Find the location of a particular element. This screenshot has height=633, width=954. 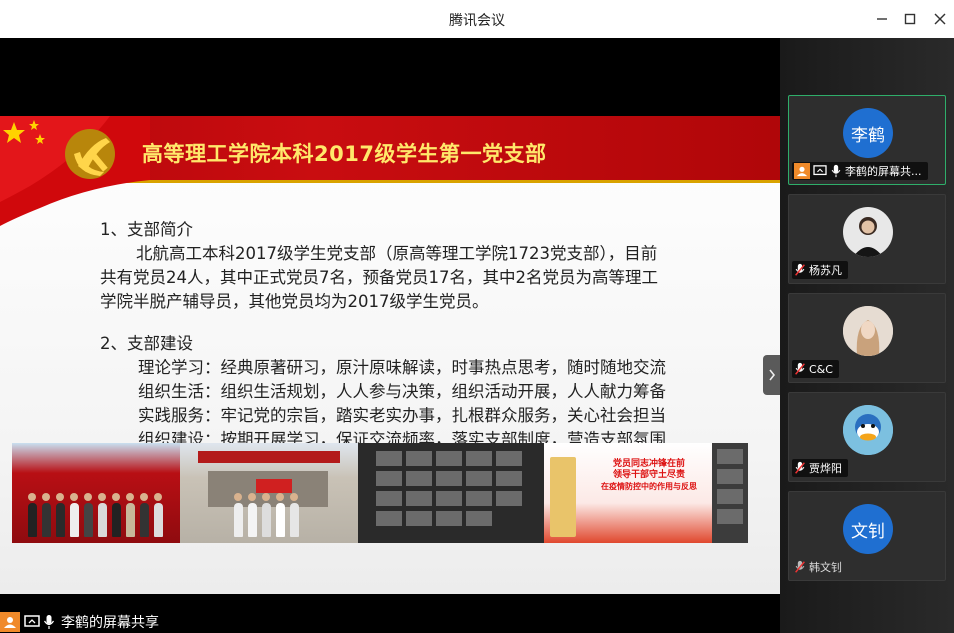

participant-name-bar: 杨苏凡 is located at coordinates (820, 270).